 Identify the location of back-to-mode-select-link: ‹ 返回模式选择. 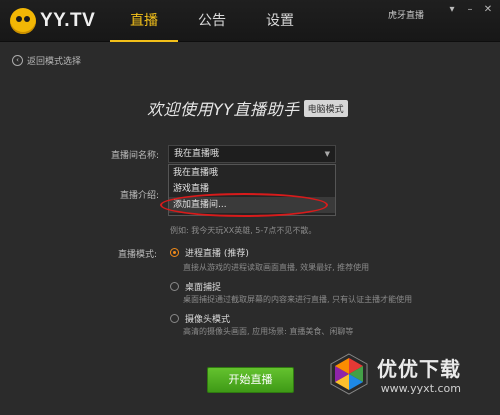
(46, 60).